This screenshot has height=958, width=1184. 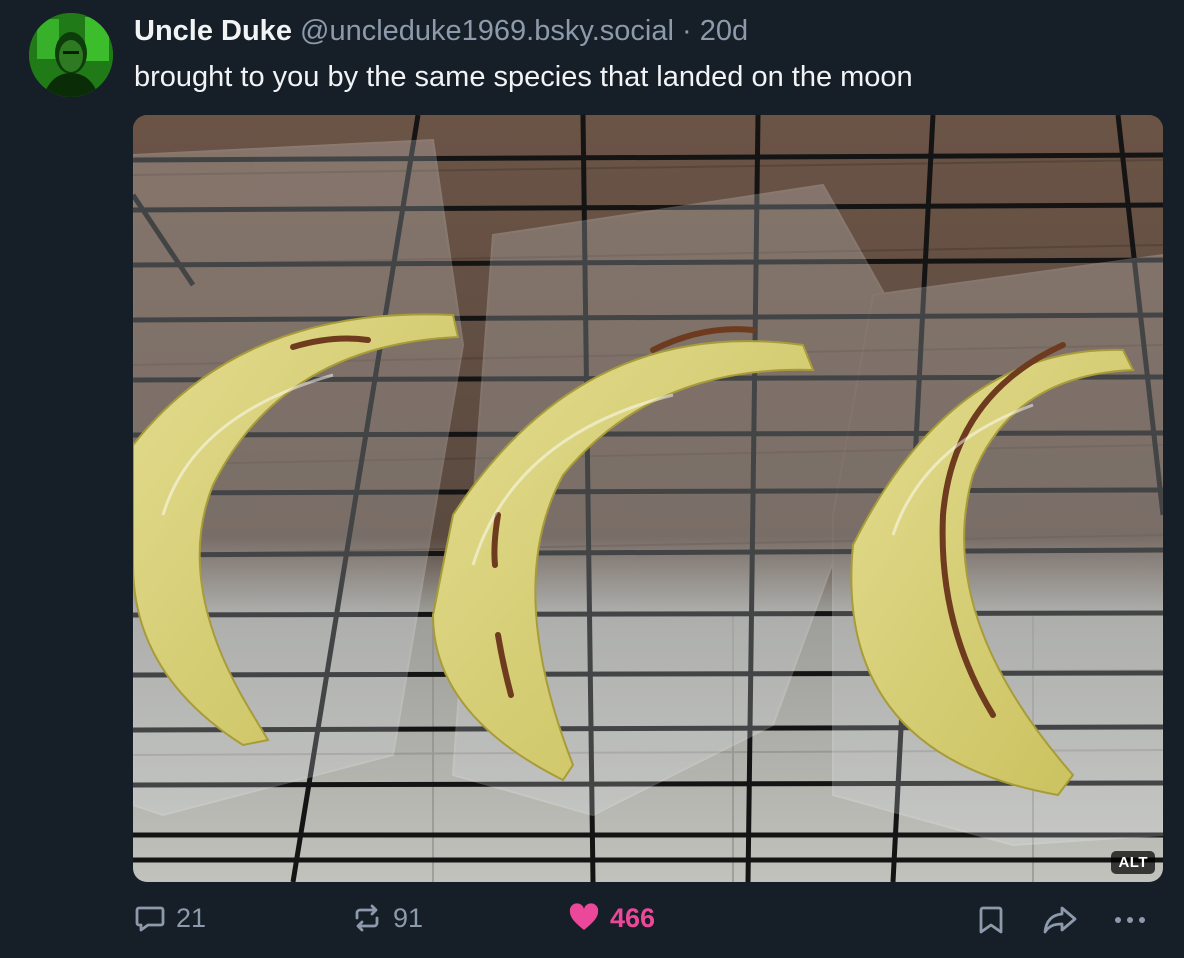 I want to click on author-name: Uncle Duke, so click(x=213, y=31).